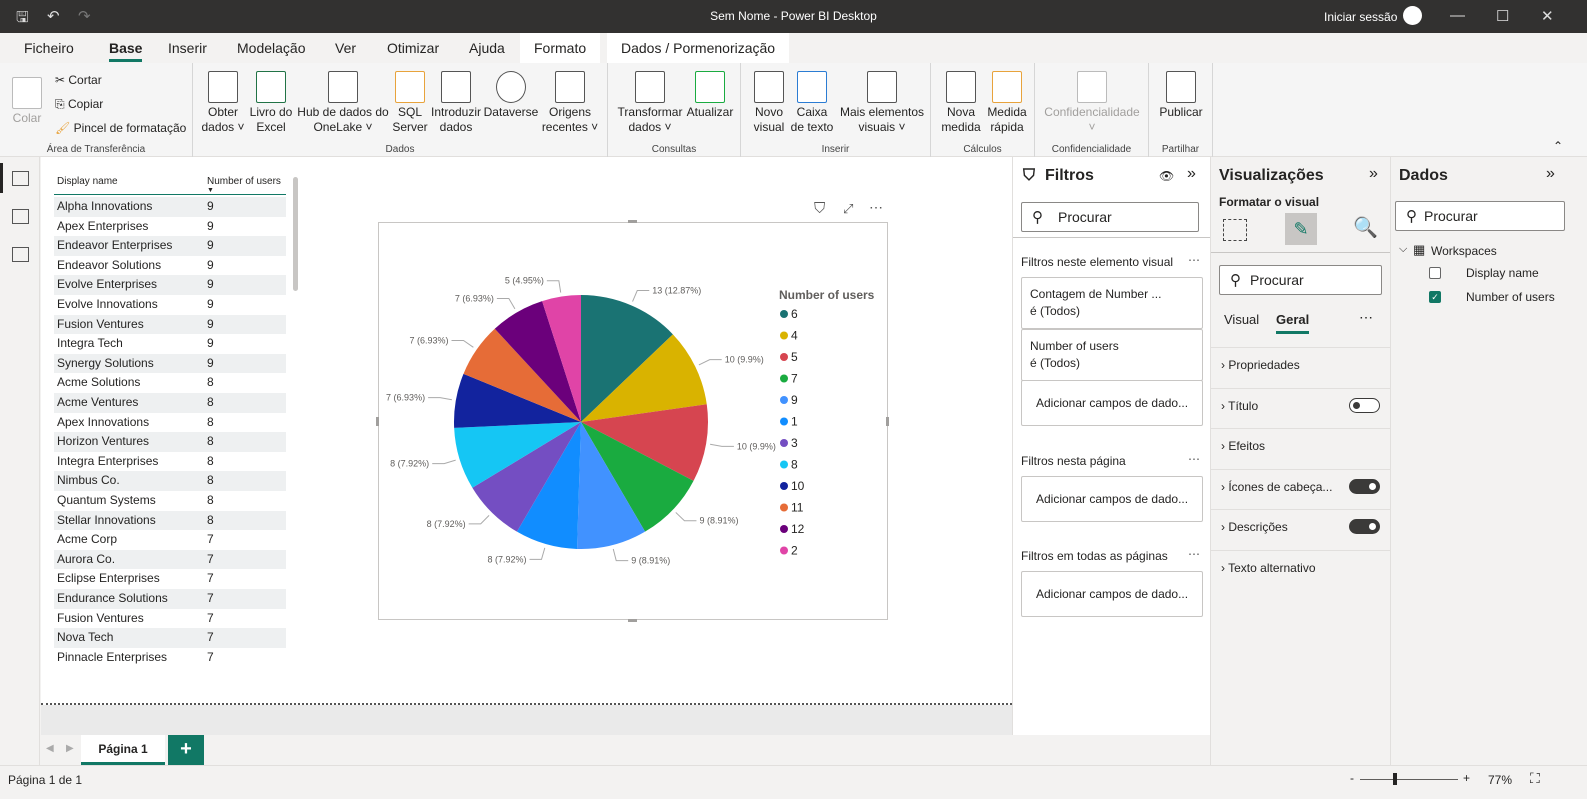 This screenshot has height=799, width=1587. Describe the element at coordinates (1502, 16) in the screenshot. I see `maximize-icon: ☐` at that location.